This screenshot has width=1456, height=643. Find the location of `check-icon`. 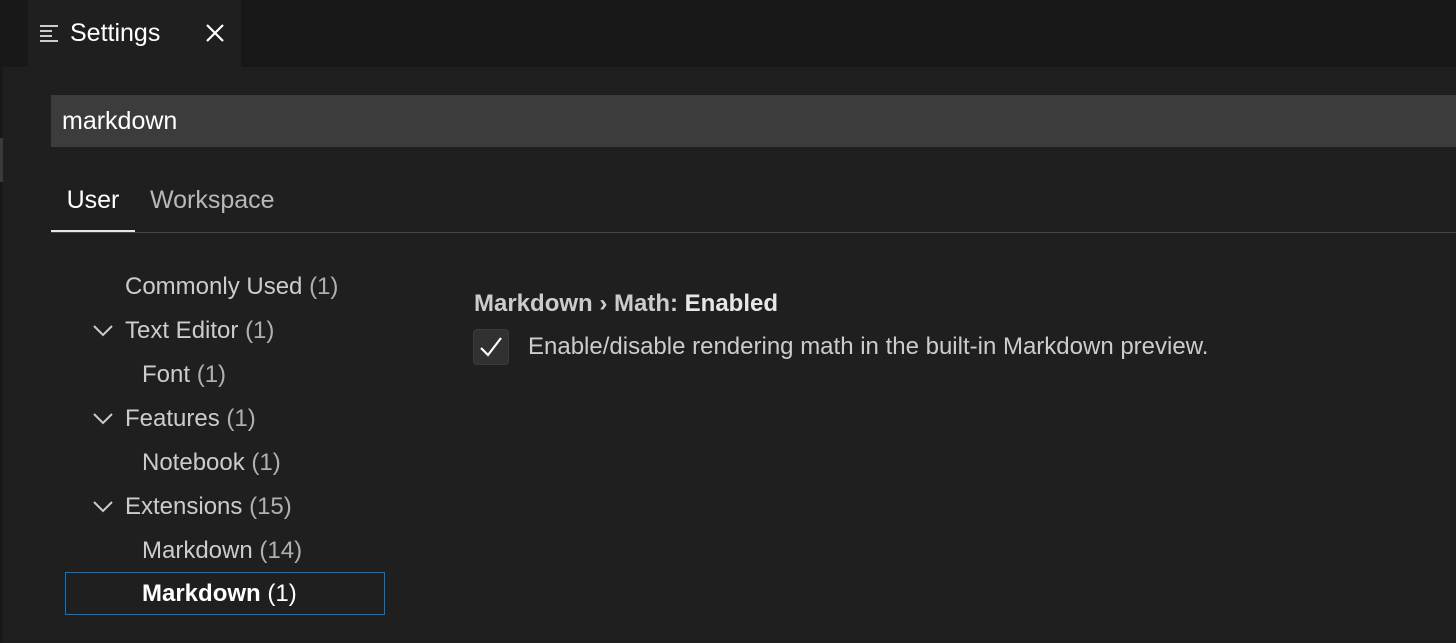

check-icon is located at coordinates (491, 347).